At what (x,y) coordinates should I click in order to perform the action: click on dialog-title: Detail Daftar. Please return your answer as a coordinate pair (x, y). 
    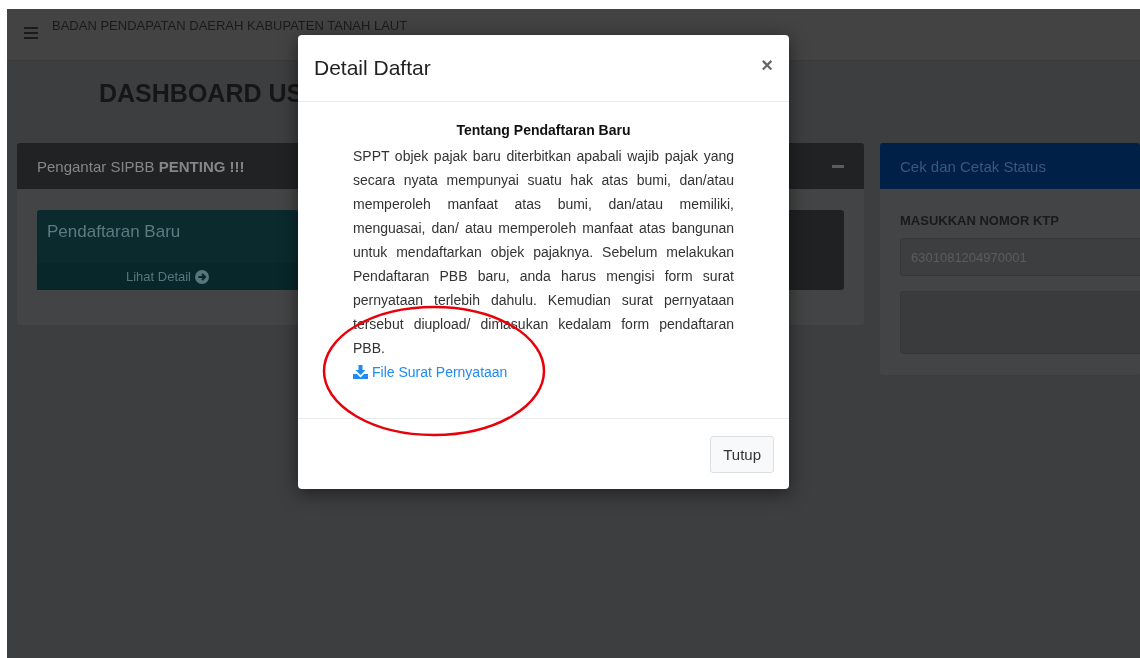
    Looking at the image, I should click on (372, 68).